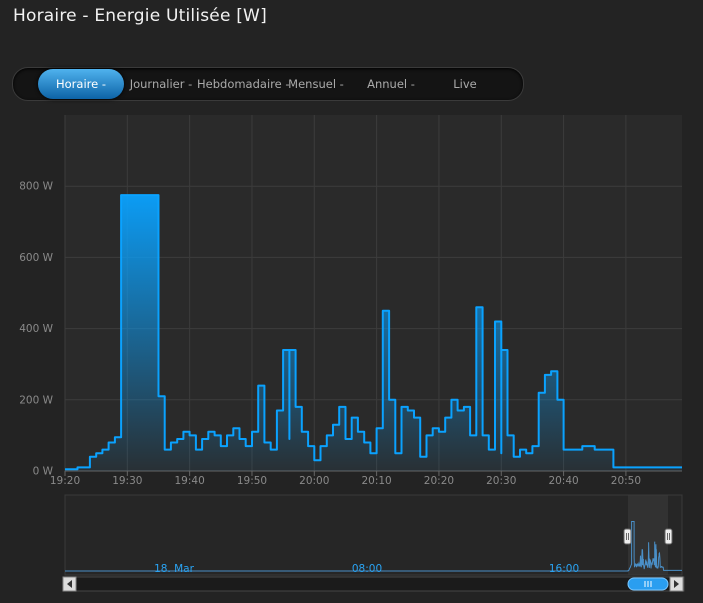  Describe the element at coordinates (69, 584) in the screenshot. I see `scroll-left-button` at that location.